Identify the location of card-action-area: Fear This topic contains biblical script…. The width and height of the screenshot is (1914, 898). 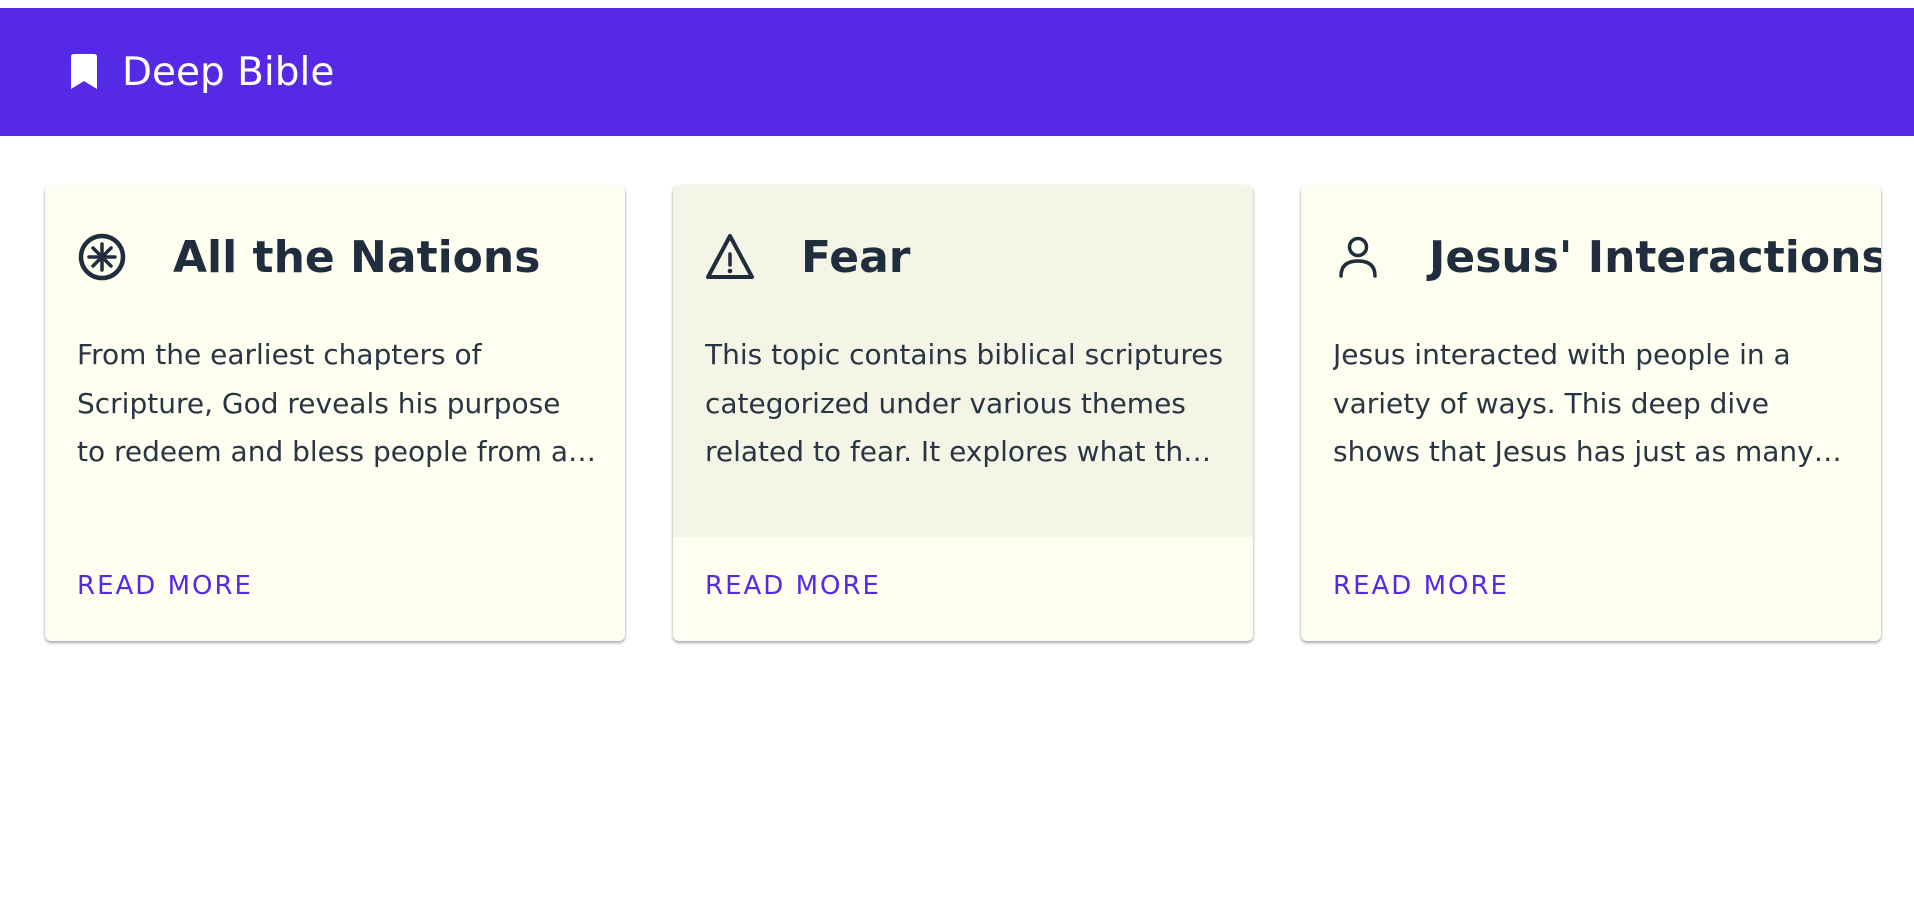
(963, 361).